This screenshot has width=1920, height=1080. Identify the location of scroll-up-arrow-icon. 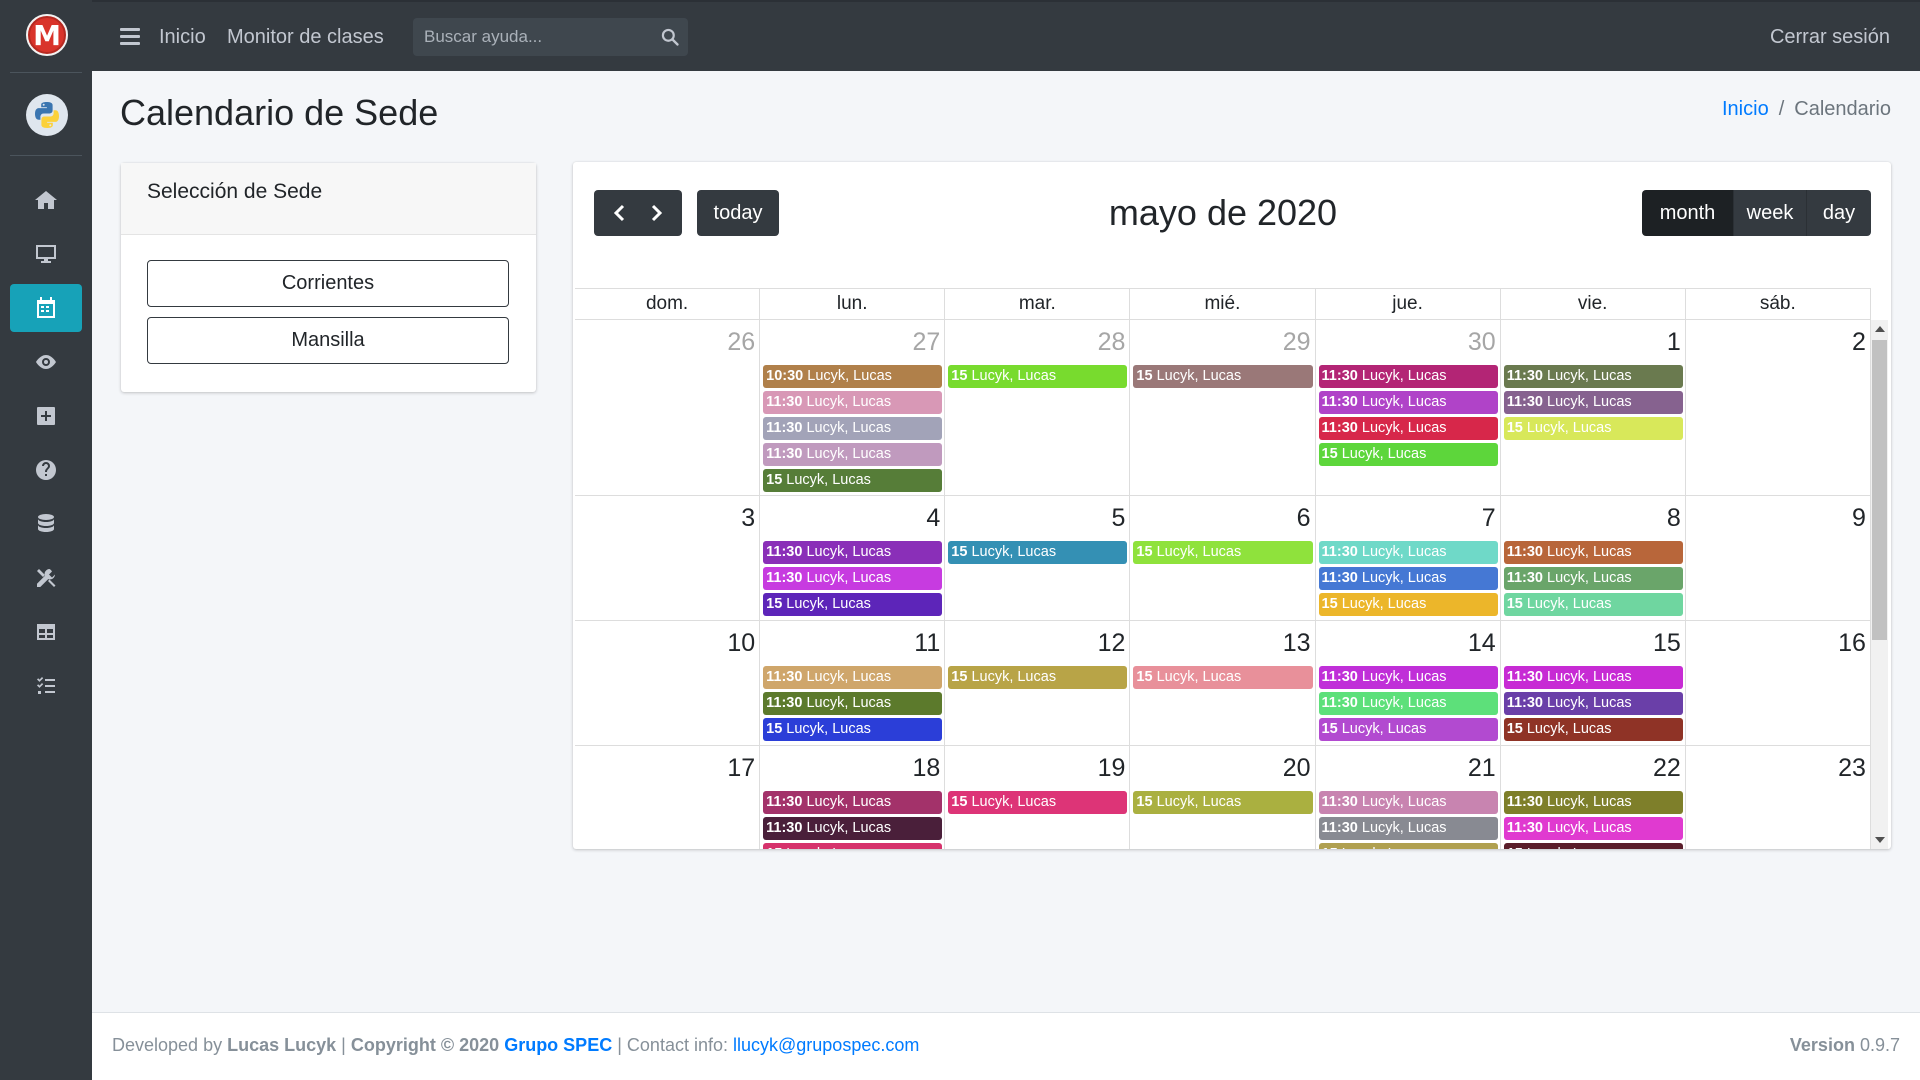
(1880, 329).